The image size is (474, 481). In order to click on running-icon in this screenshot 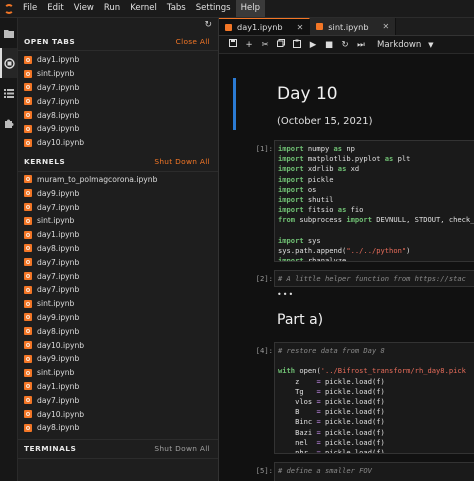, I will do `click(8, 63)`.